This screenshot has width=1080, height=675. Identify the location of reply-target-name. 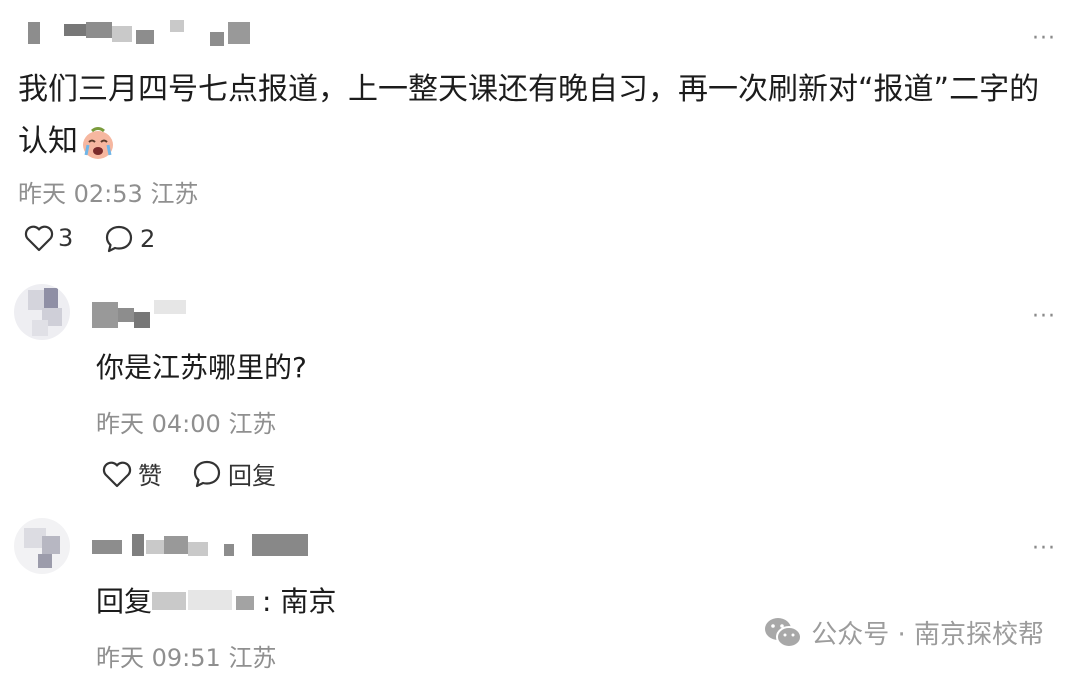
(207, 600).